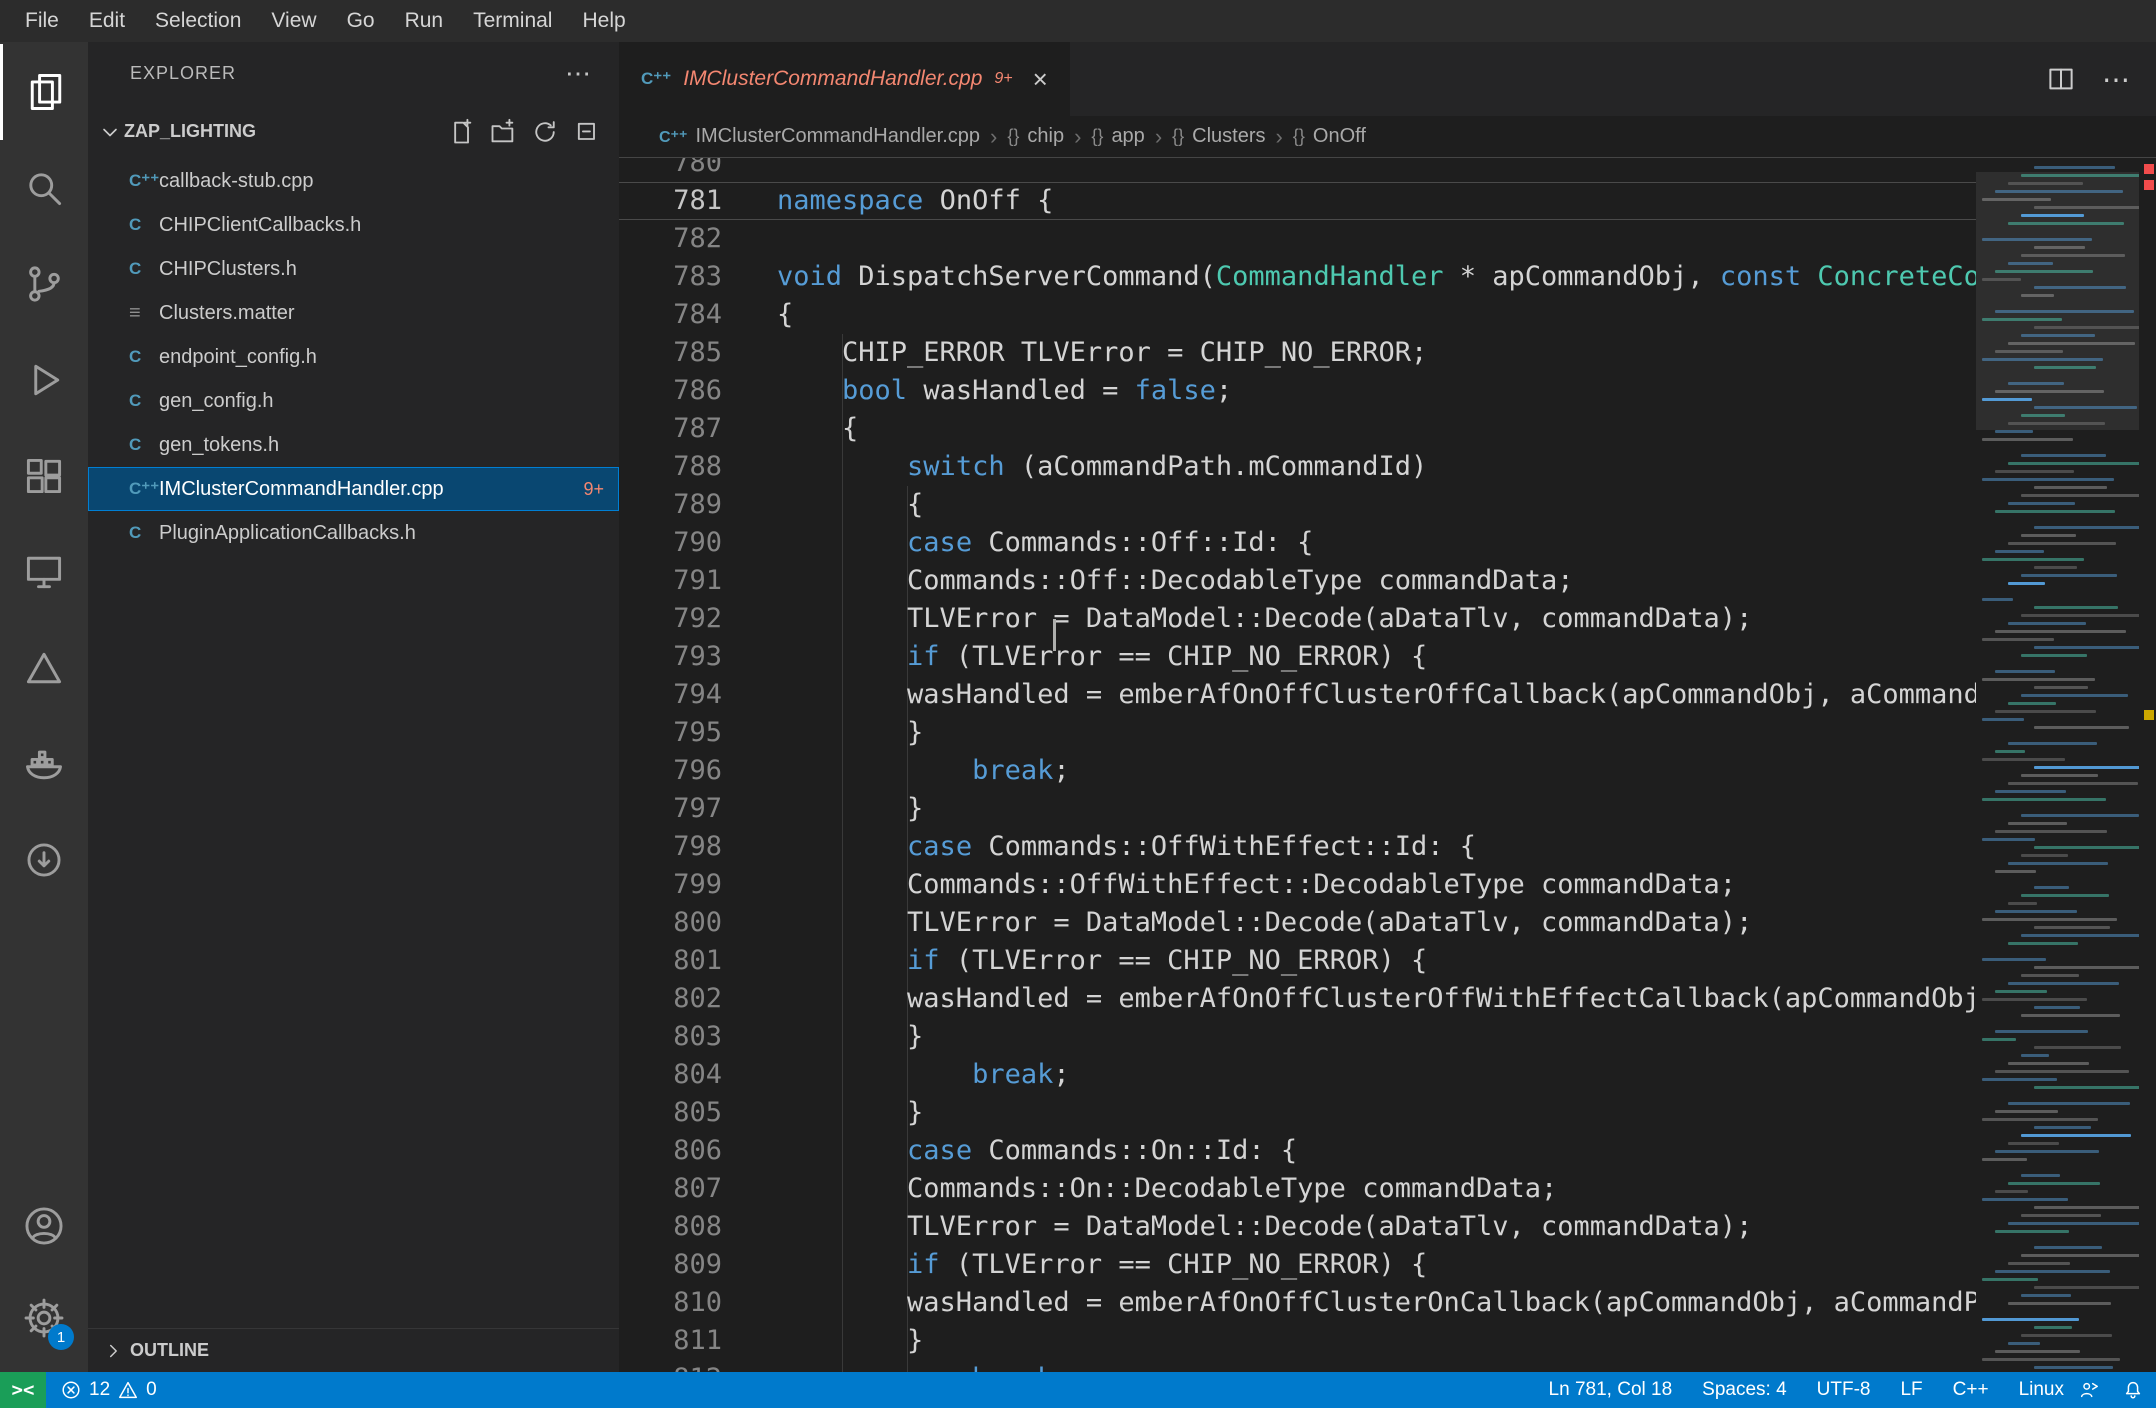 The height and width of the screenshot is (1408, 2156). Describe the element at coordinates (44, 284) in the screenshot. I see `source-control-icon` at that location.